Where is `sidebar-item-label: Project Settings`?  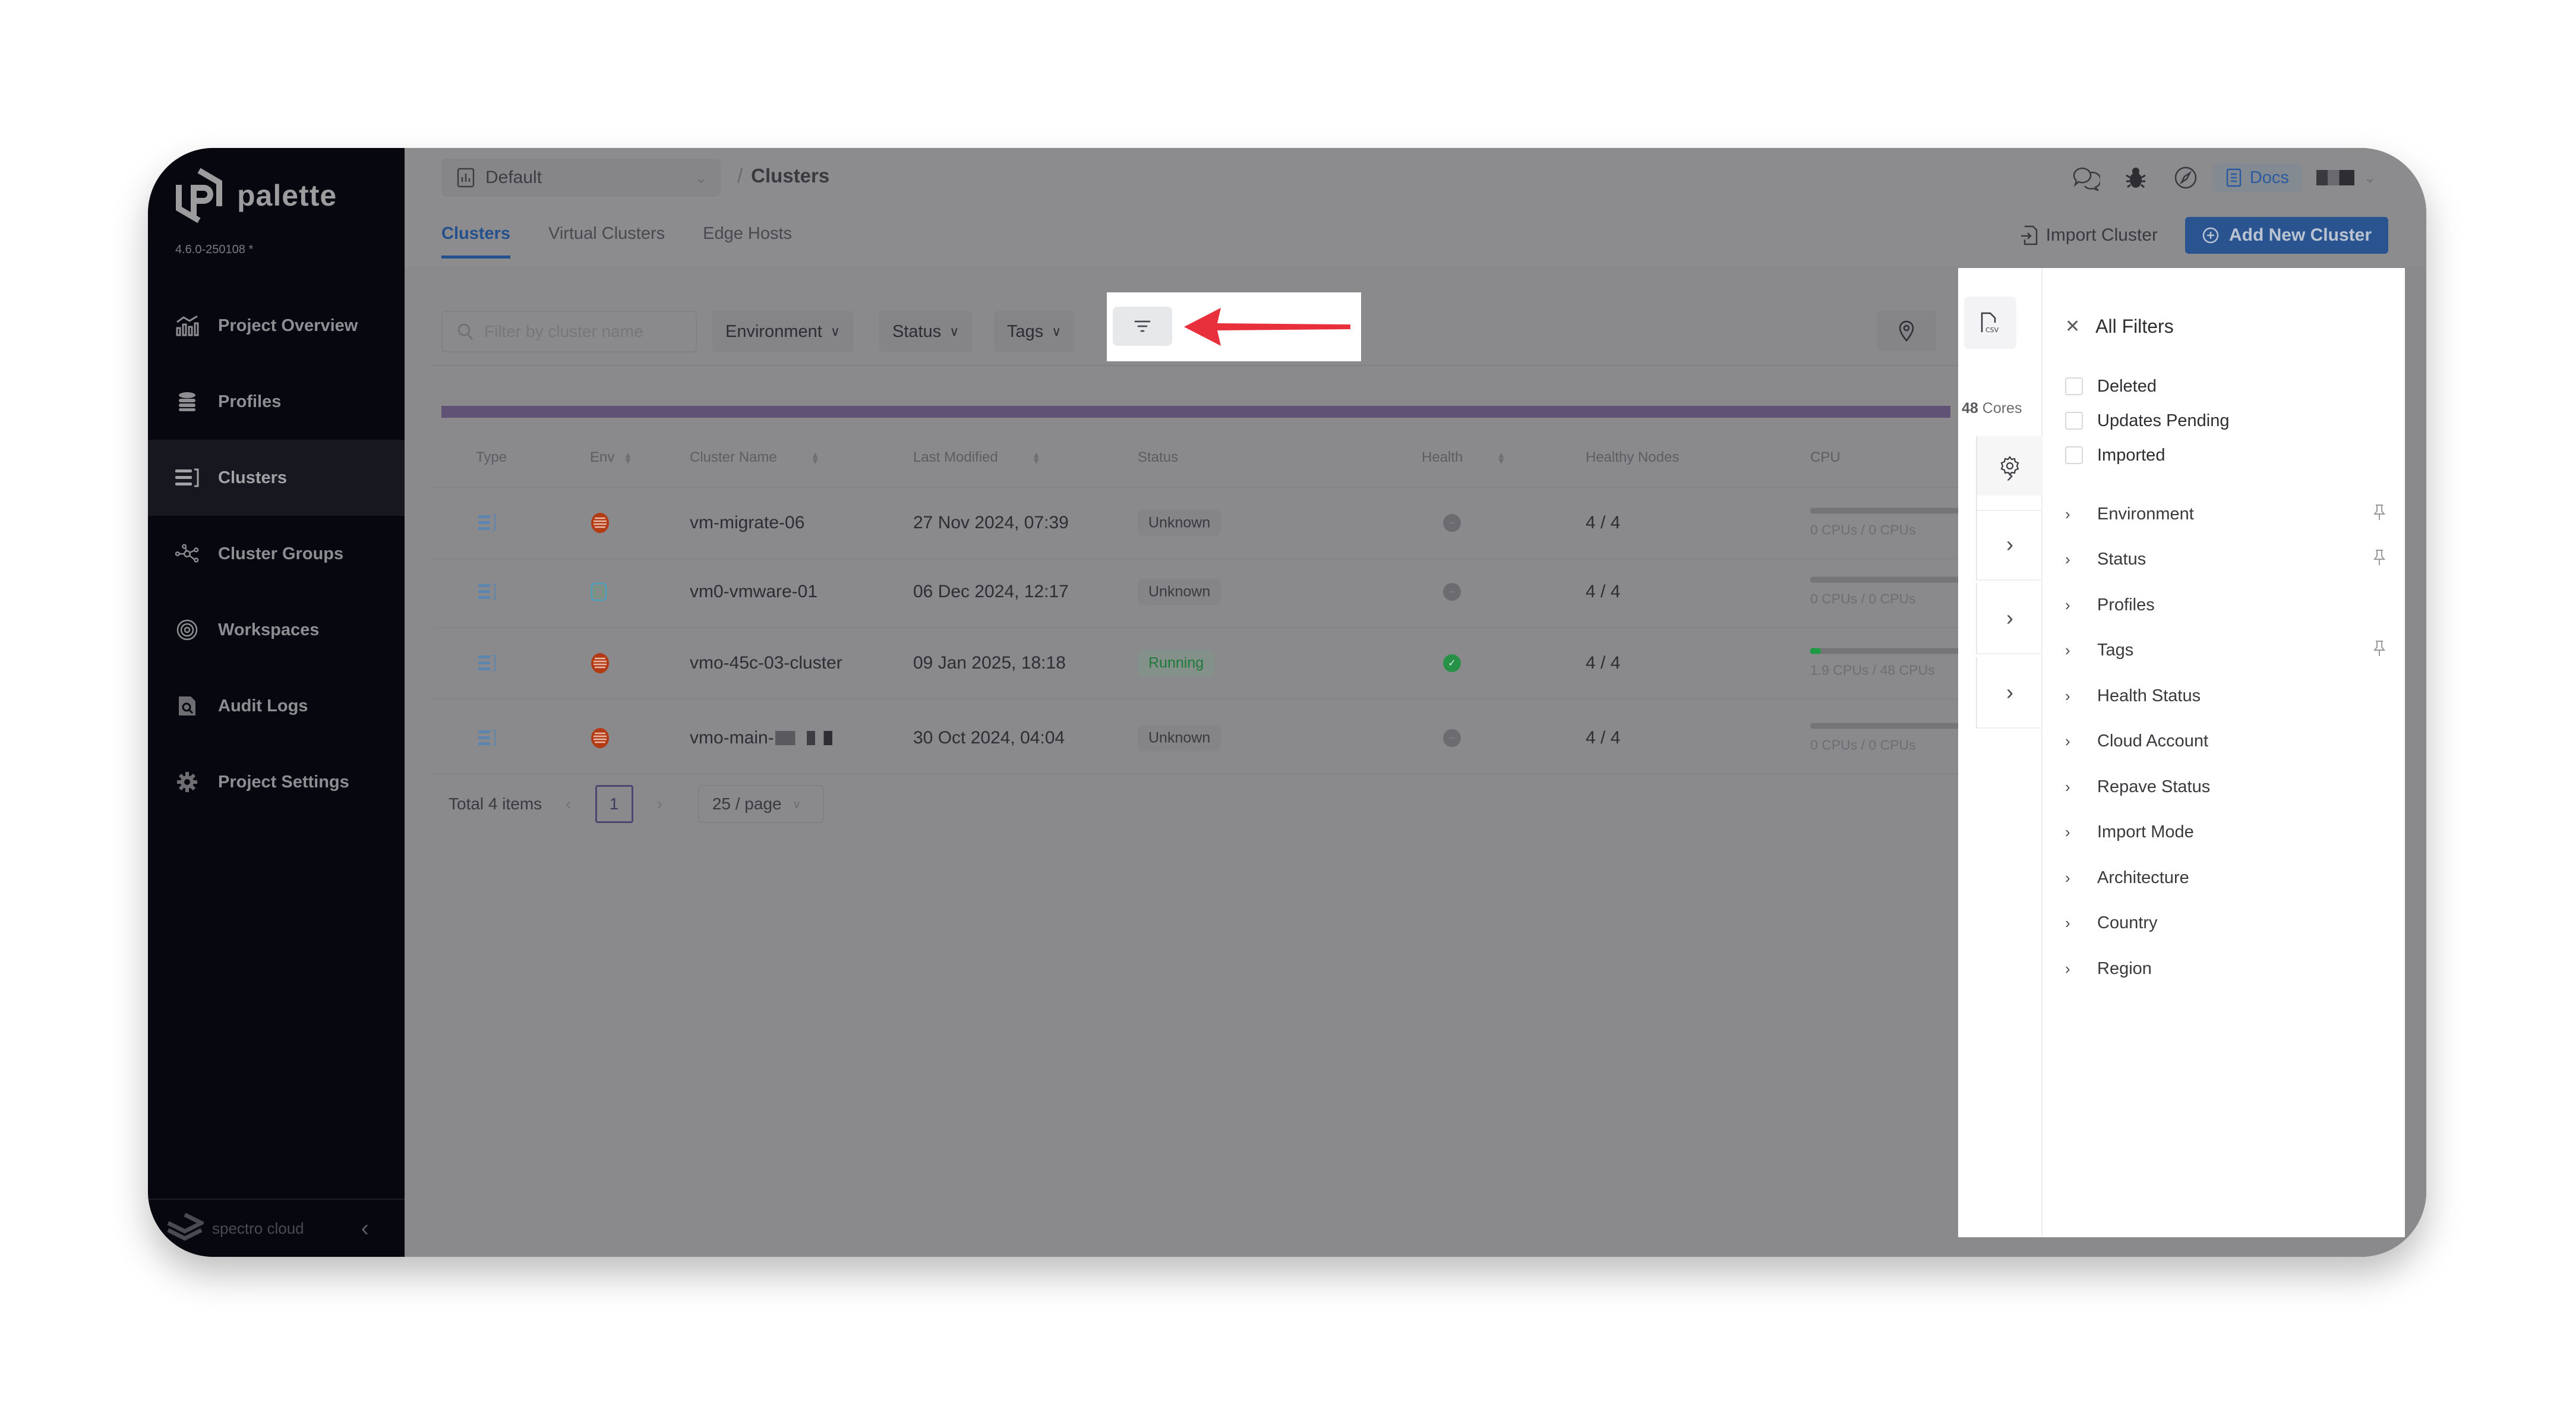
sidebar-item-label: Project Settings is located at coordinates (283, 782).